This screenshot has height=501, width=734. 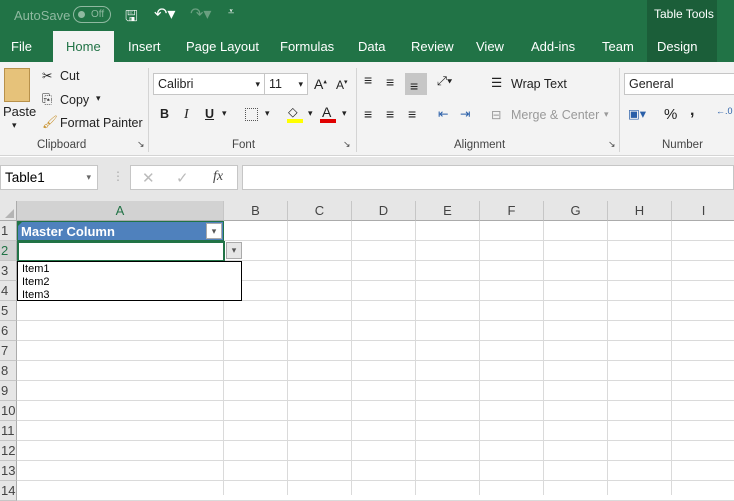 What do you see at coordinates (368, 114) in the screenshot?
I see `align-left-icon: ≡` at bounding box center [368, 114].